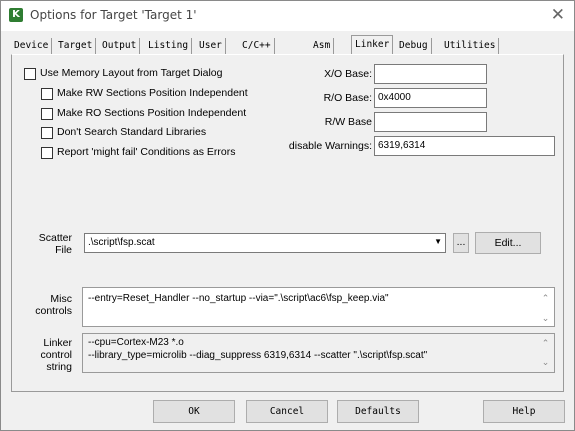 This screenshot has height=431, width=575. Describe the element at coordinates (57, 343) in the screenshot. I see `linker-control-label-line1: Linker` at that location.